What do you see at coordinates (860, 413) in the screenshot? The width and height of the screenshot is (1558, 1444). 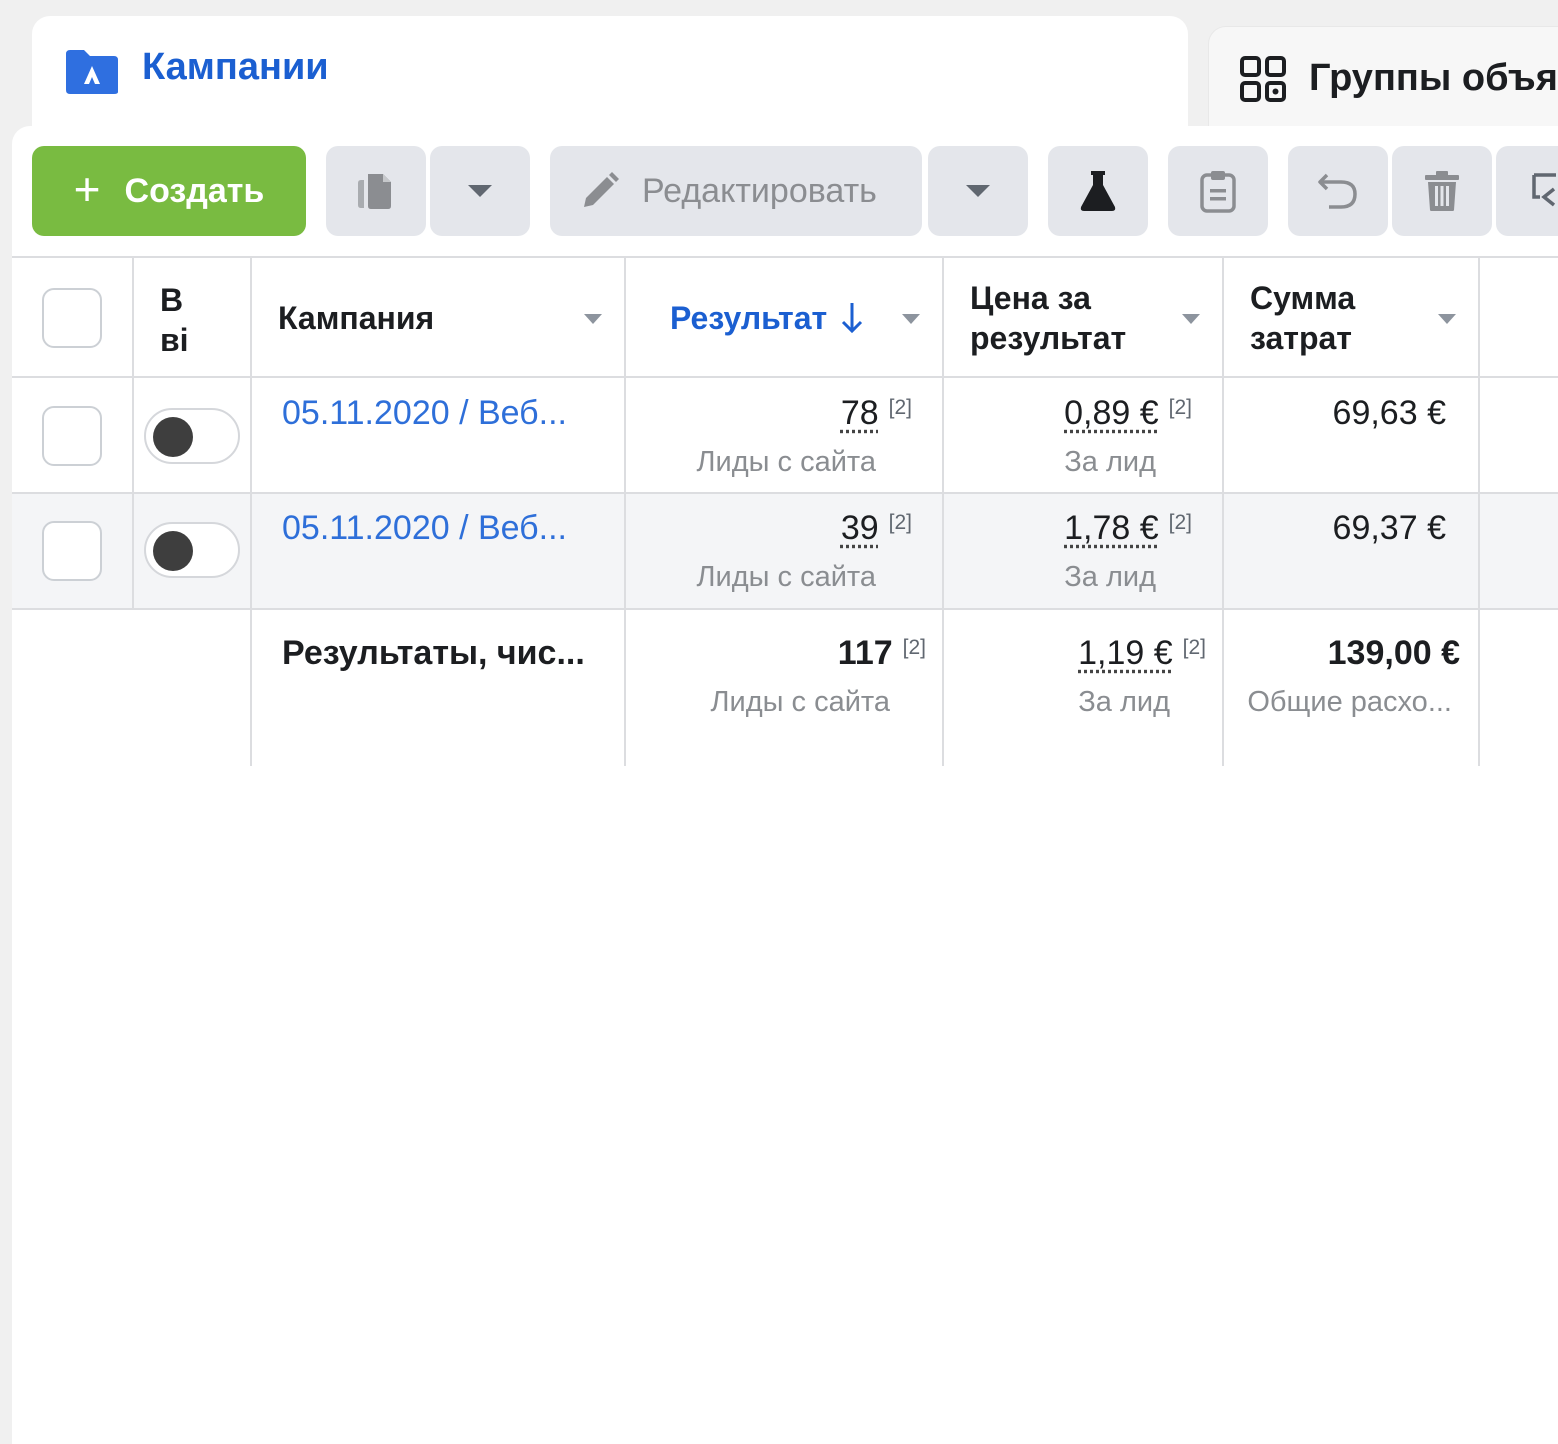 I see `result-number: 78` at bounding box center [860, 413].